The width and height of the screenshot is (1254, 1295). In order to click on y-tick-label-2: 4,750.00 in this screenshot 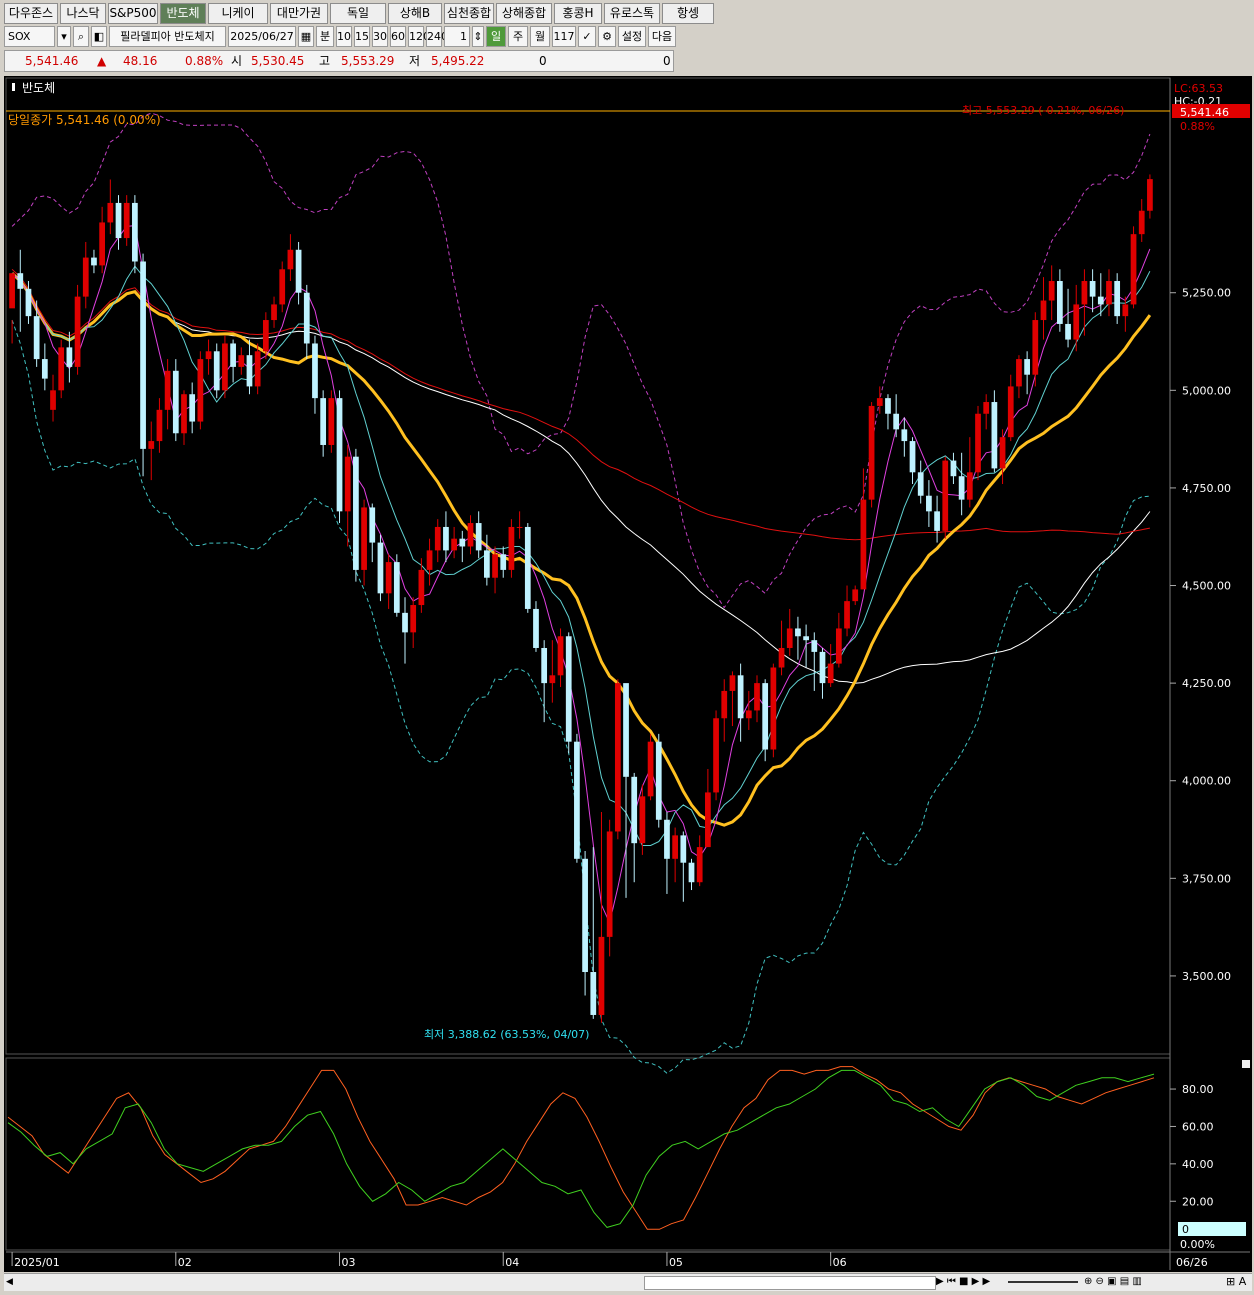, I will do `click(1206, 488)`.